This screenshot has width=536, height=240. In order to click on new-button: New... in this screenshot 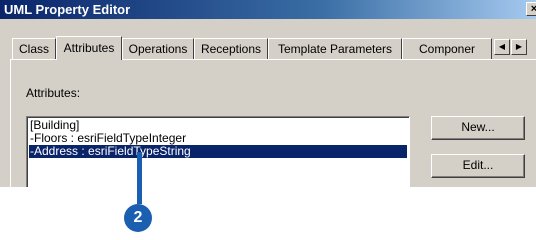, I will do `click(478, 128)`.